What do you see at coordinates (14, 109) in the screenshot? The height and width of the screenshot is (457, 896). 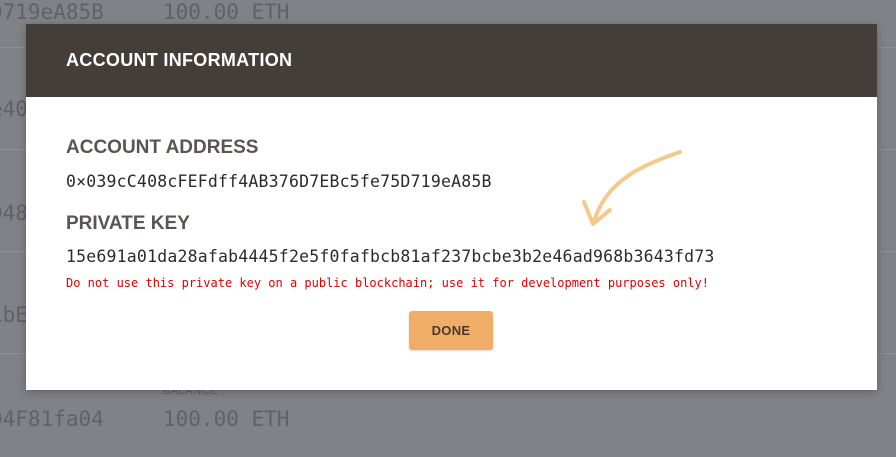 I see `account-address-fragment: e40` at bounding box center [14, 109].